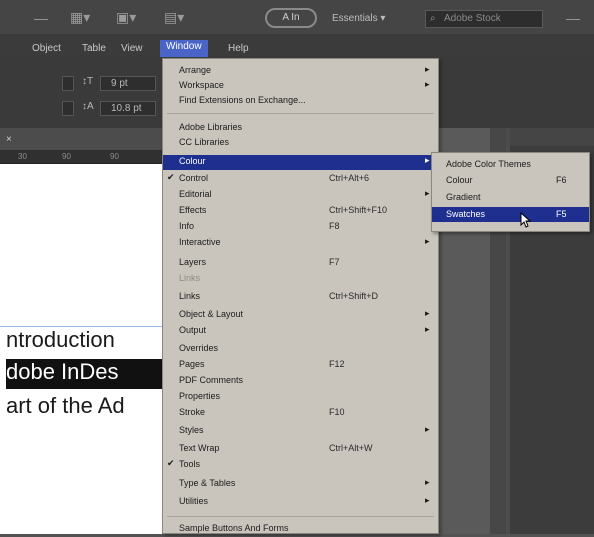 This screenshot has width=594, height=537. I want to click on menu-item-label: Arrange, so click(195, 70).